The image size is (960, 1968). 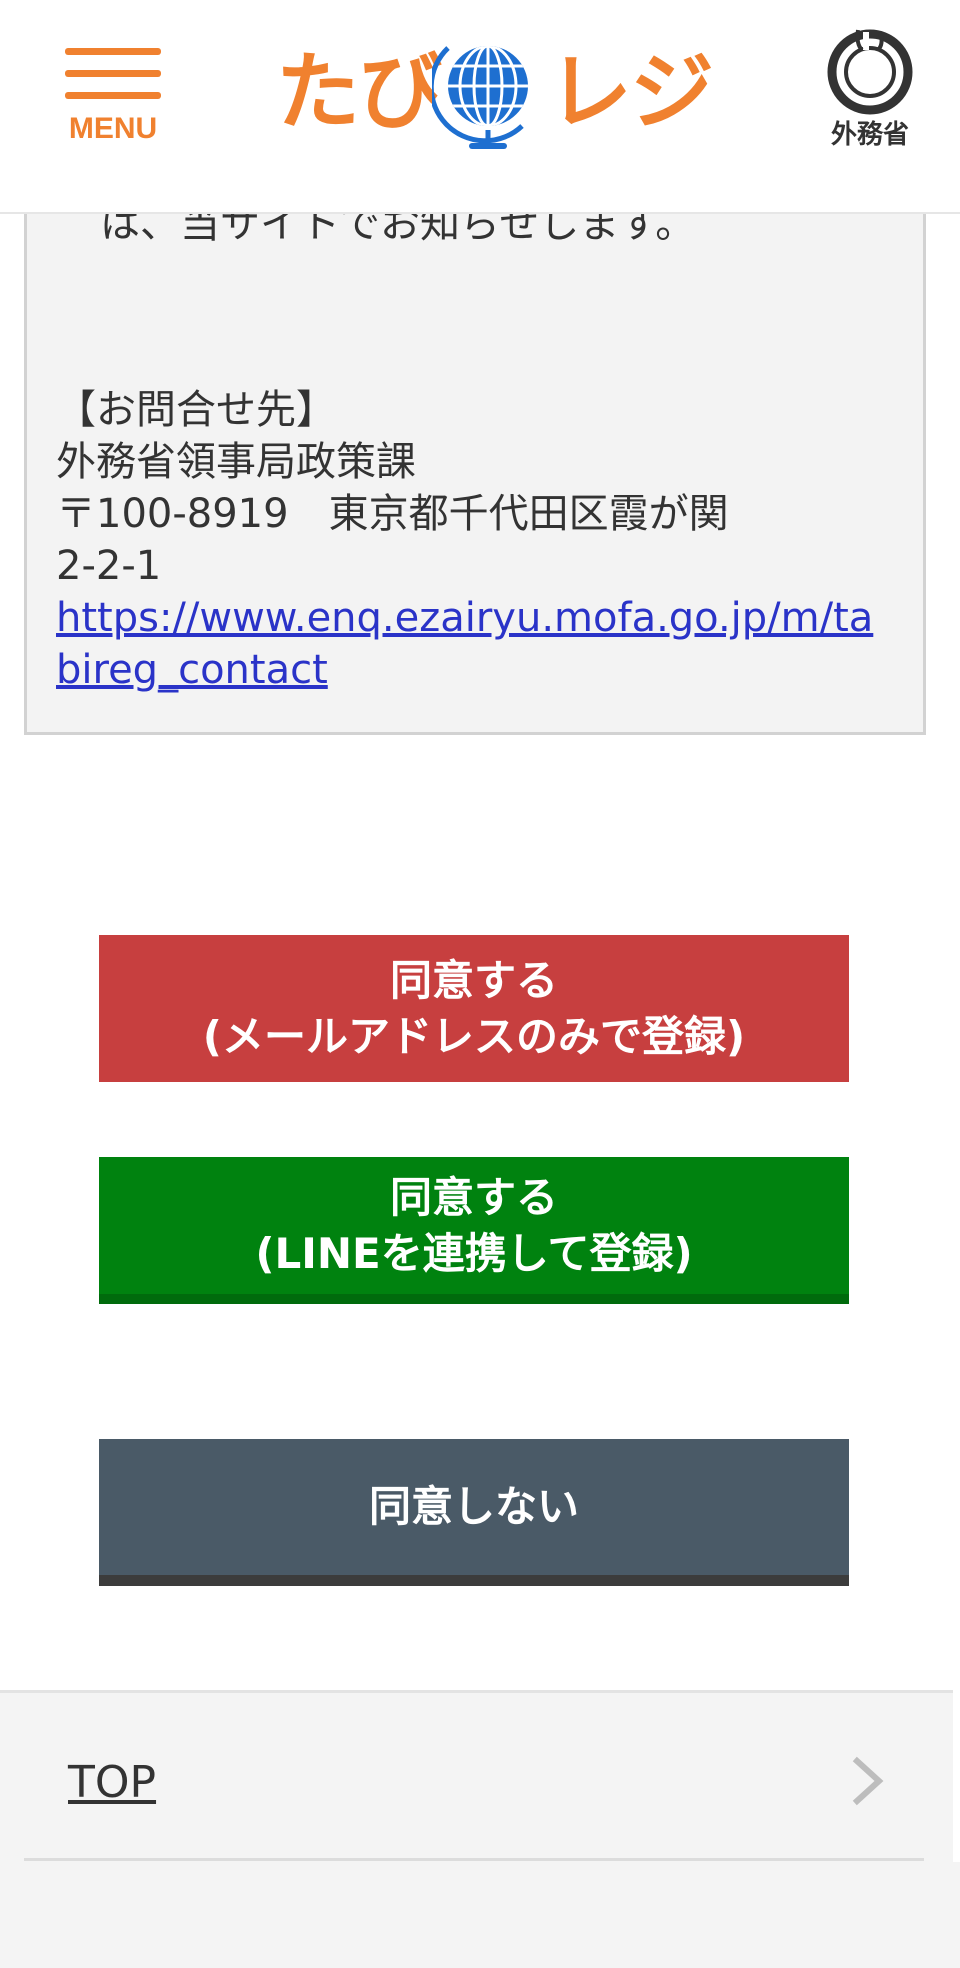 What do you see at coordinates (359, 92) in the screenshot?
I see `logo-text-left: たび` at bounding box center [359, 92].